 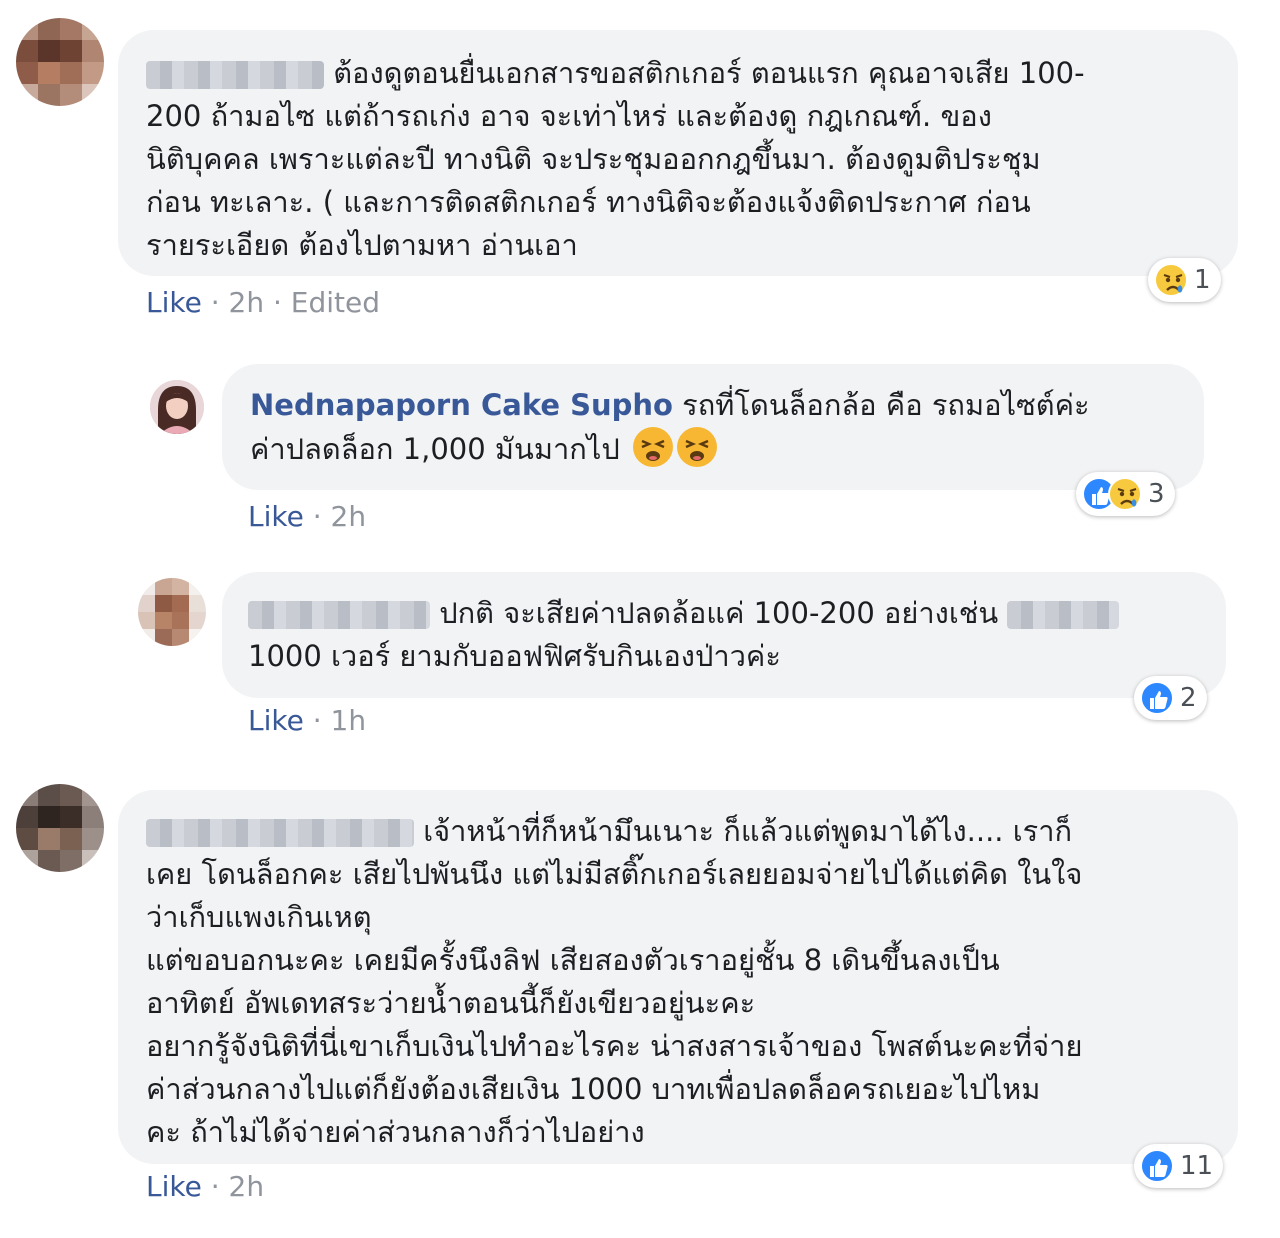 What do you see at coordinates (307, 720) in the screenshot?
I see `comment-actions: Like · 1h` at bounding box center [307, 720].